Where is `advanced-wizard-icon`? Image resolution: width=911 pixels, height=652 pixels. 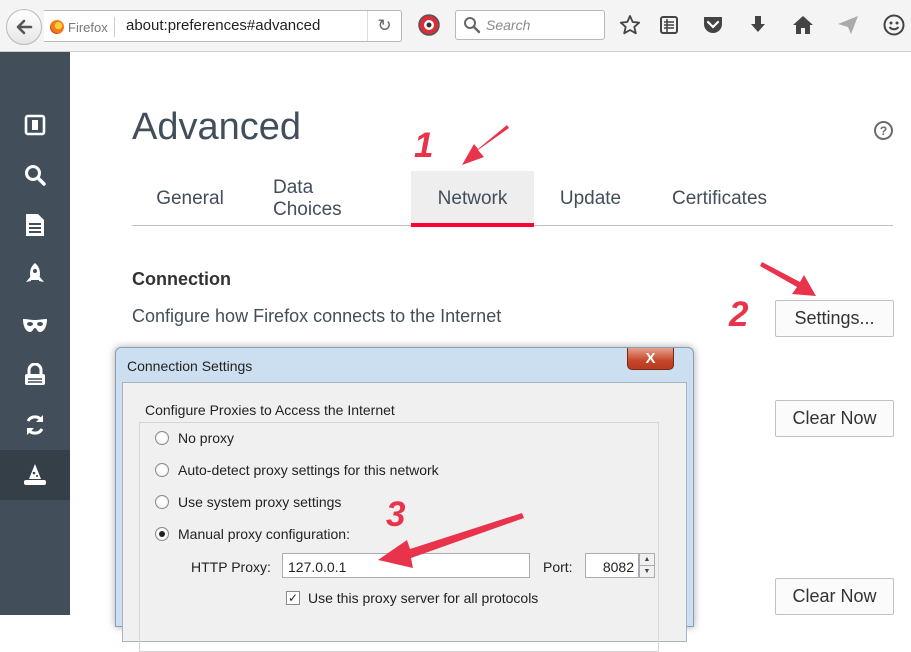
advanced-wizard-icon is located at coordinates (35, 474).